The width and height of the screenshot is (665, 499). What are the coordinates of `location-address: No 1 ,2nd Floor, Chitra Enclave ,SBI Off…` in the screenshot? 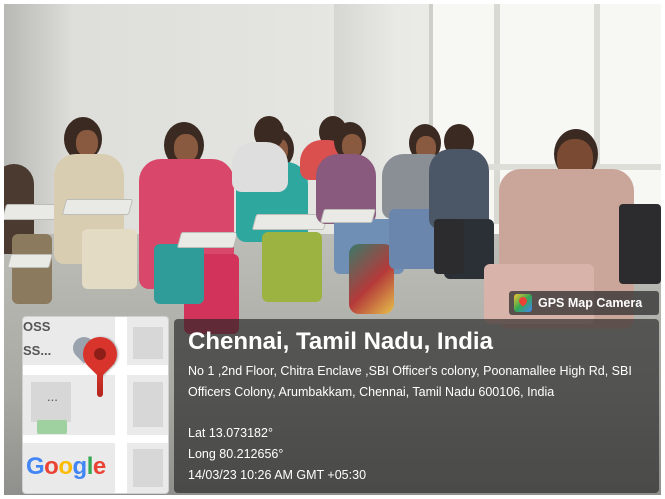 It's located at (410, 381).